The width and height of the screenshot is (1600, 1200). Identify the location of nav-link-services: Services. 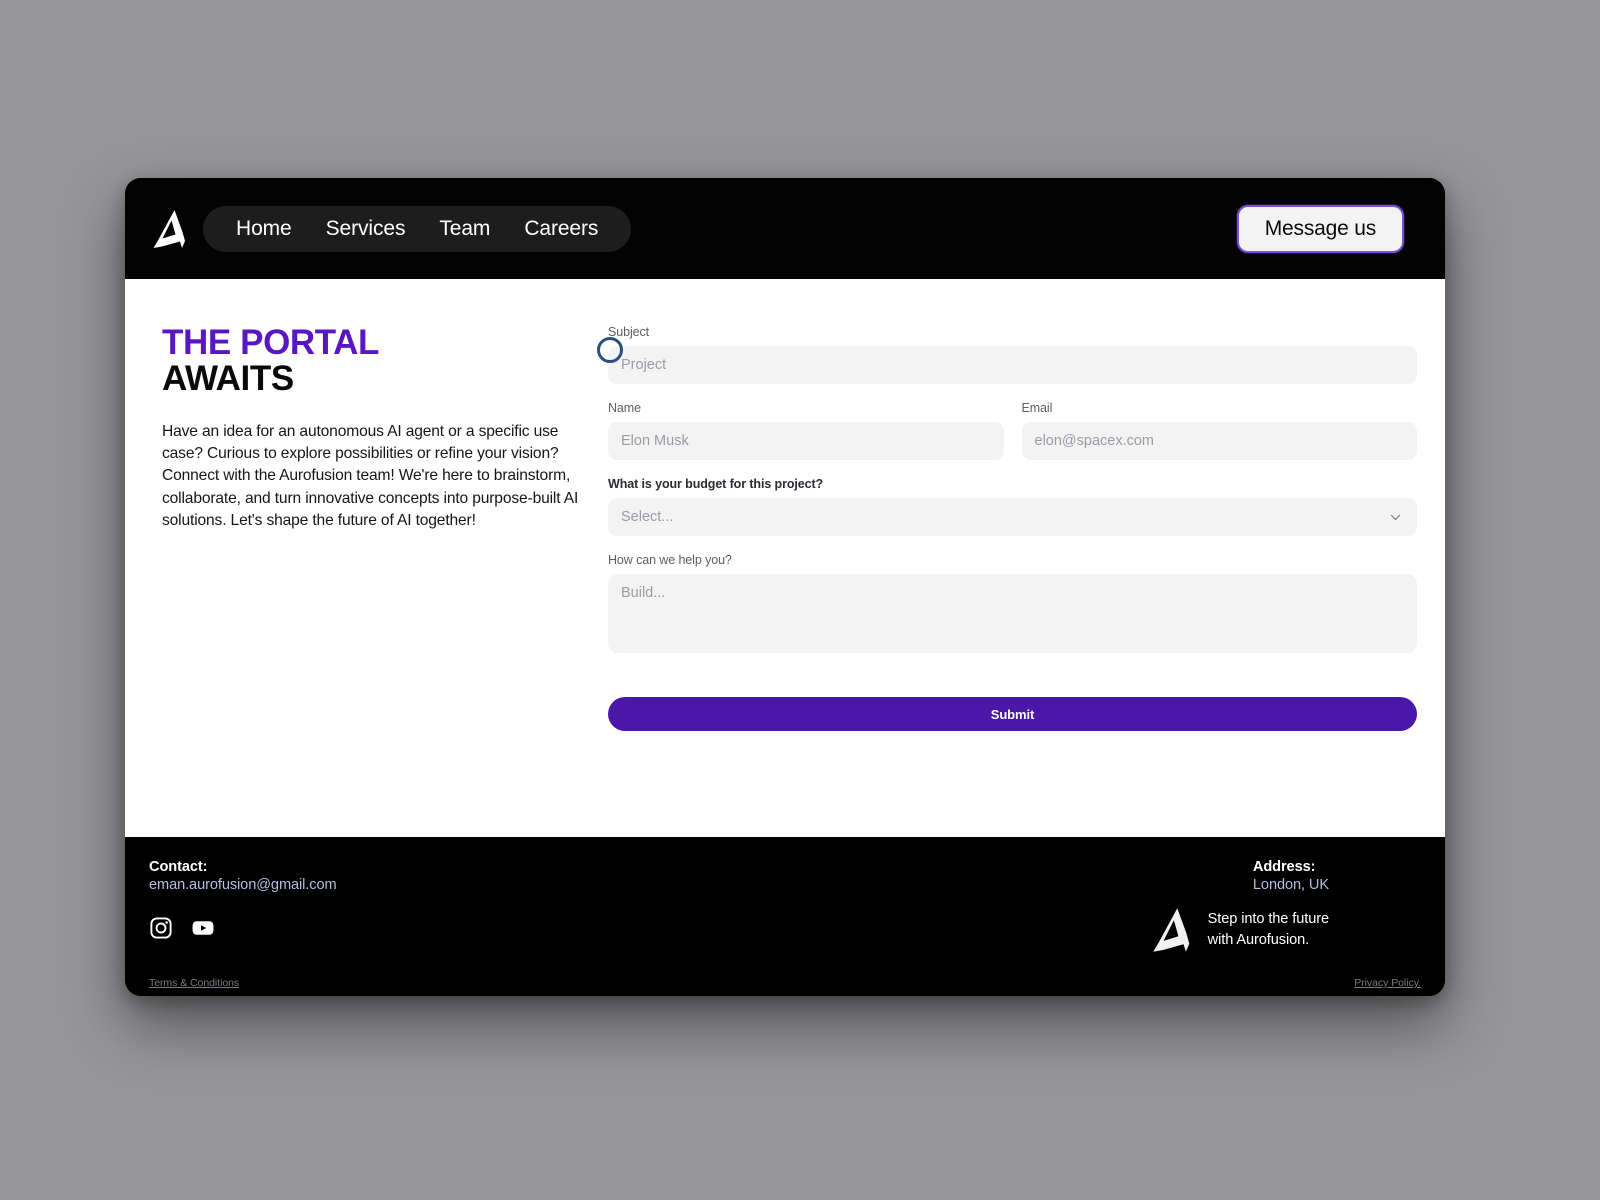
(366, 228).